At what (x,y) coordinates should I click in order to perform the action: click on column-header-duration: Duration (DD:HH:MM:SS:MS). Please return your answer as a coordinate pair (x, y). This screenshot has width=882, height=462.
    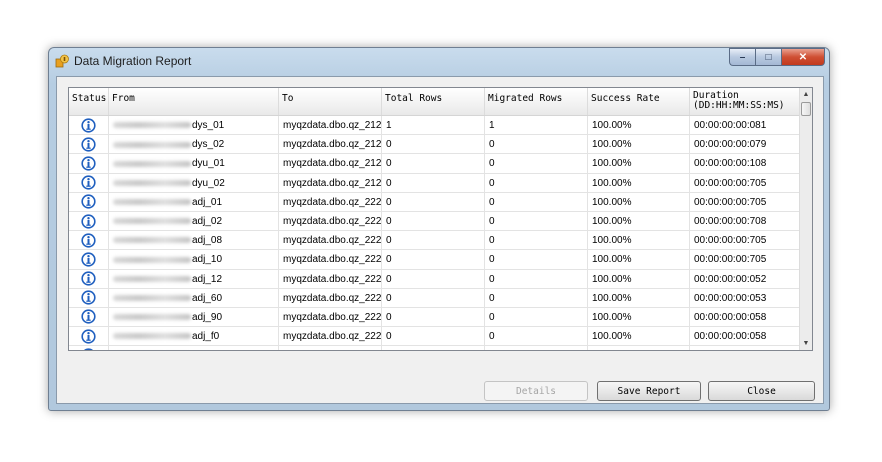
    Looking at the image, I should click on (745, 101).